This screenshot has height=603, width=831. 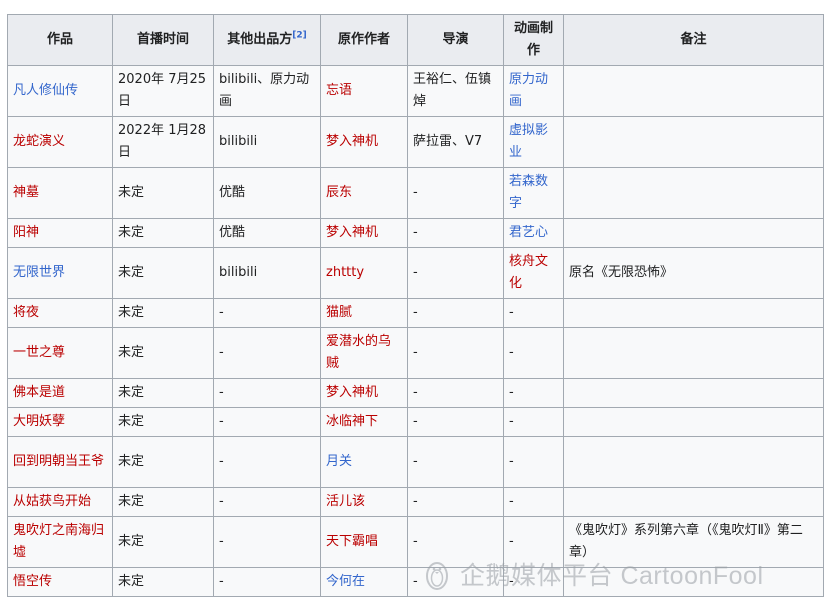 I want to click on studio-link: 核舟文化, so click(x=528, y=272).